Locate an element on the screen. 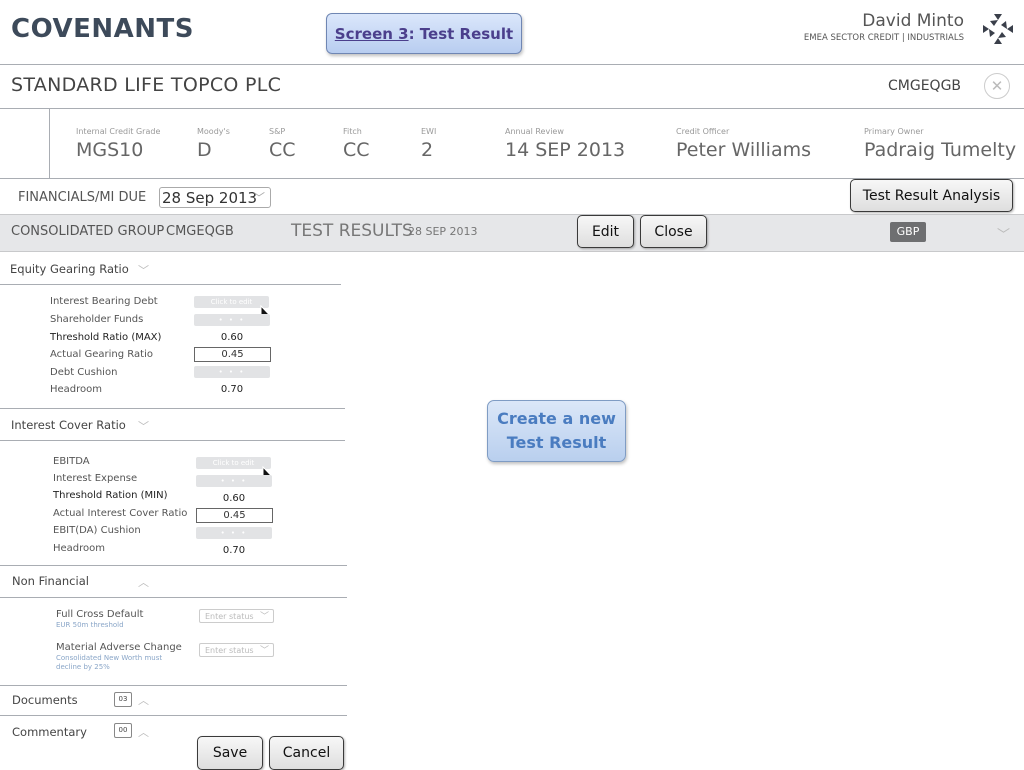 This screenshot has height=770, width=1024. full-cross-default-note: EUR 50m threshold is located at coordinates (90, 625).